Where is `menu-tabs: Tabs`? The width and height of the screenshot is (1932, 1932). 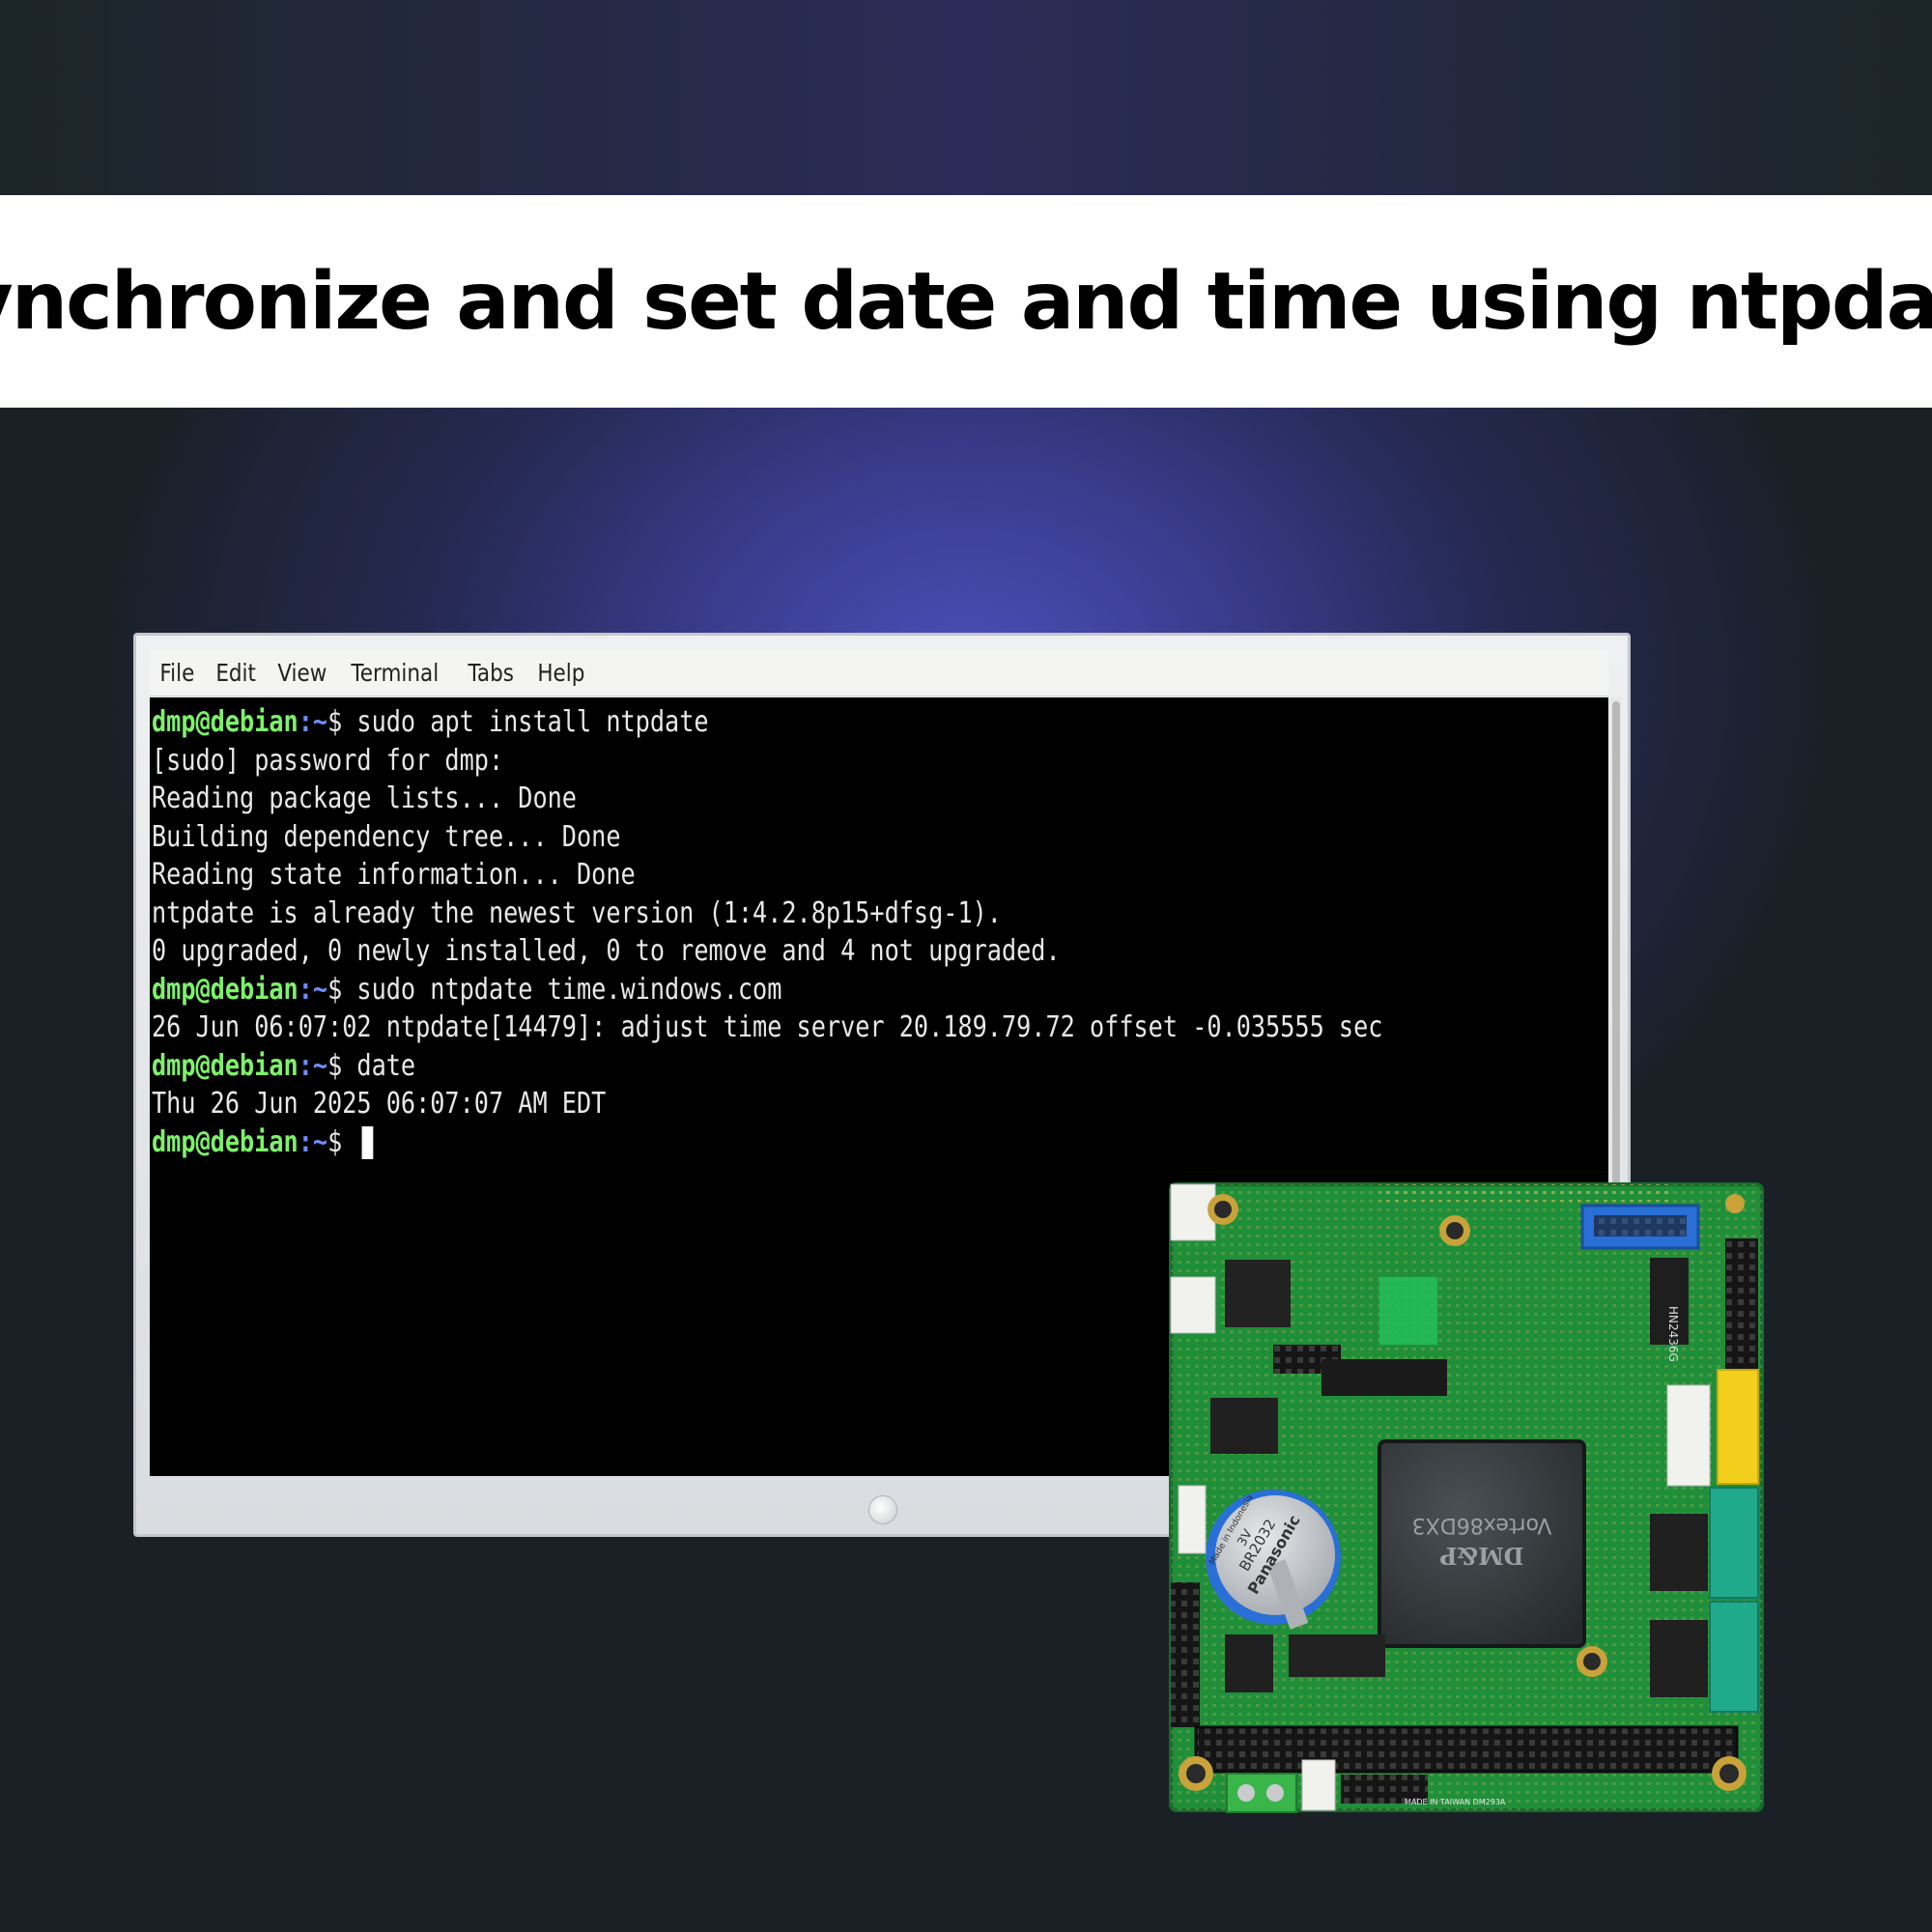
menu-tabs: Tabs is located at coordinates (491, 673).